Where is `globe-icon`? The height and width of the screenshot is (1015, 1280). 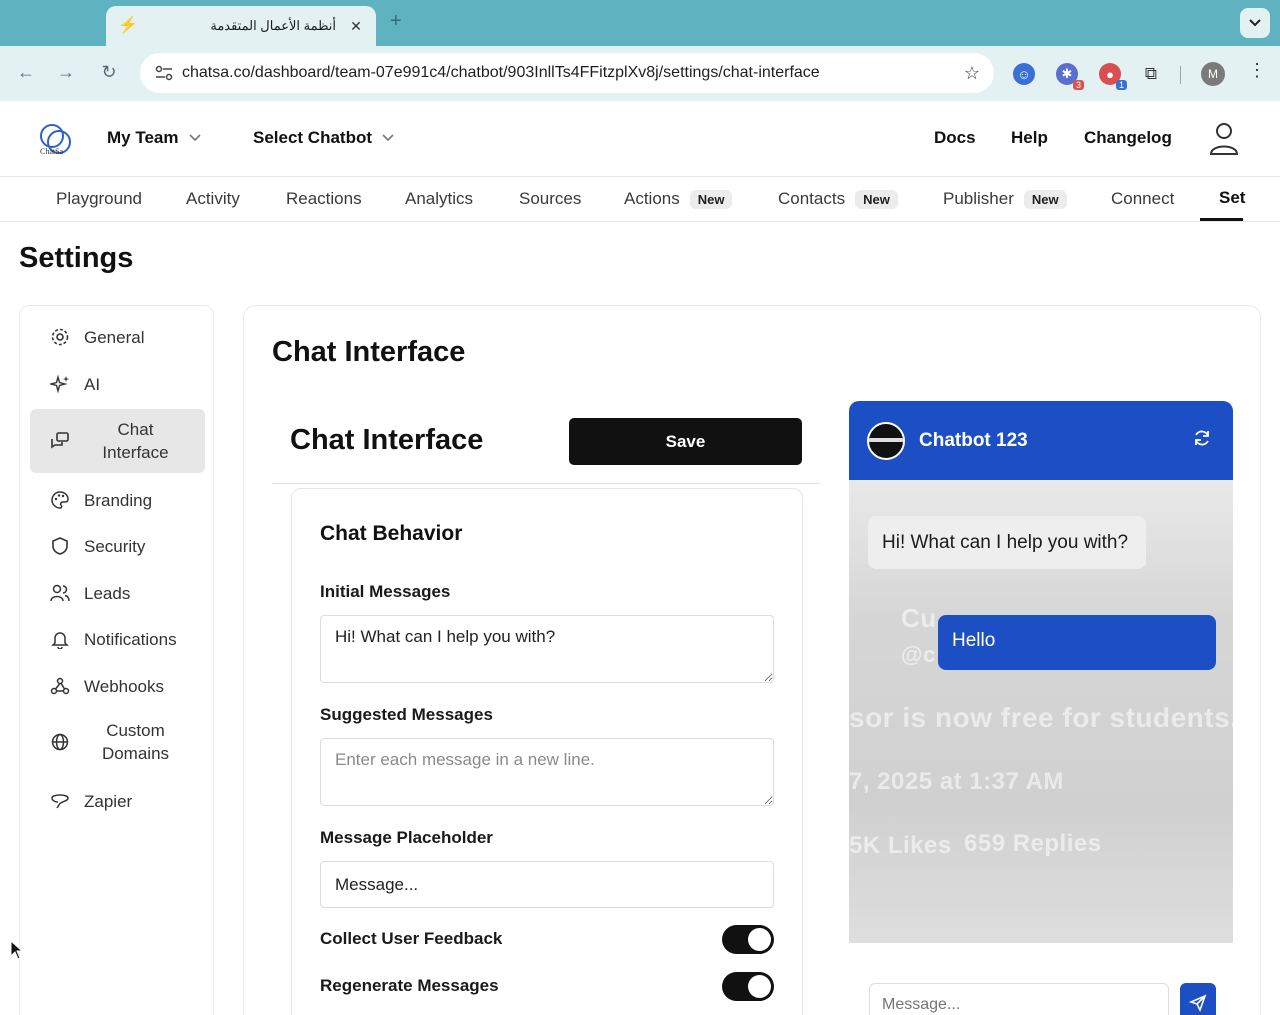
globe-icon is located at coordinates (60, 742).